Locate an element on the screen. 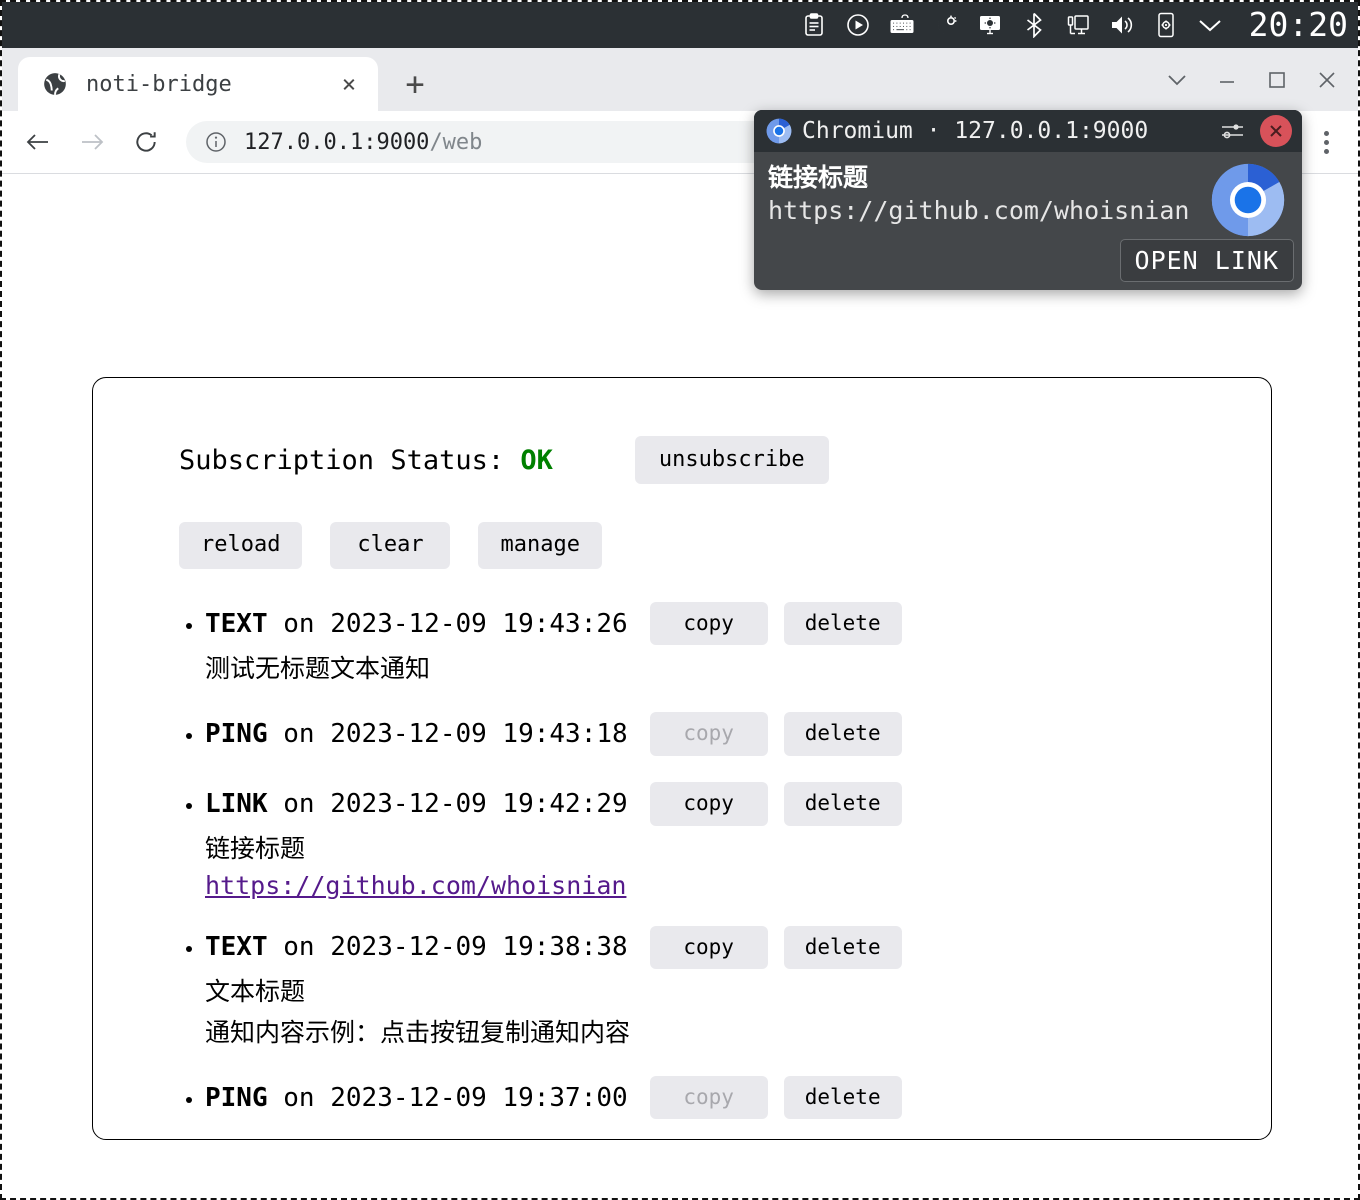 The height and width of the screenshot is (1200, 1360). notification-title-text: 文本标题 is located at coordinates (255, 992).